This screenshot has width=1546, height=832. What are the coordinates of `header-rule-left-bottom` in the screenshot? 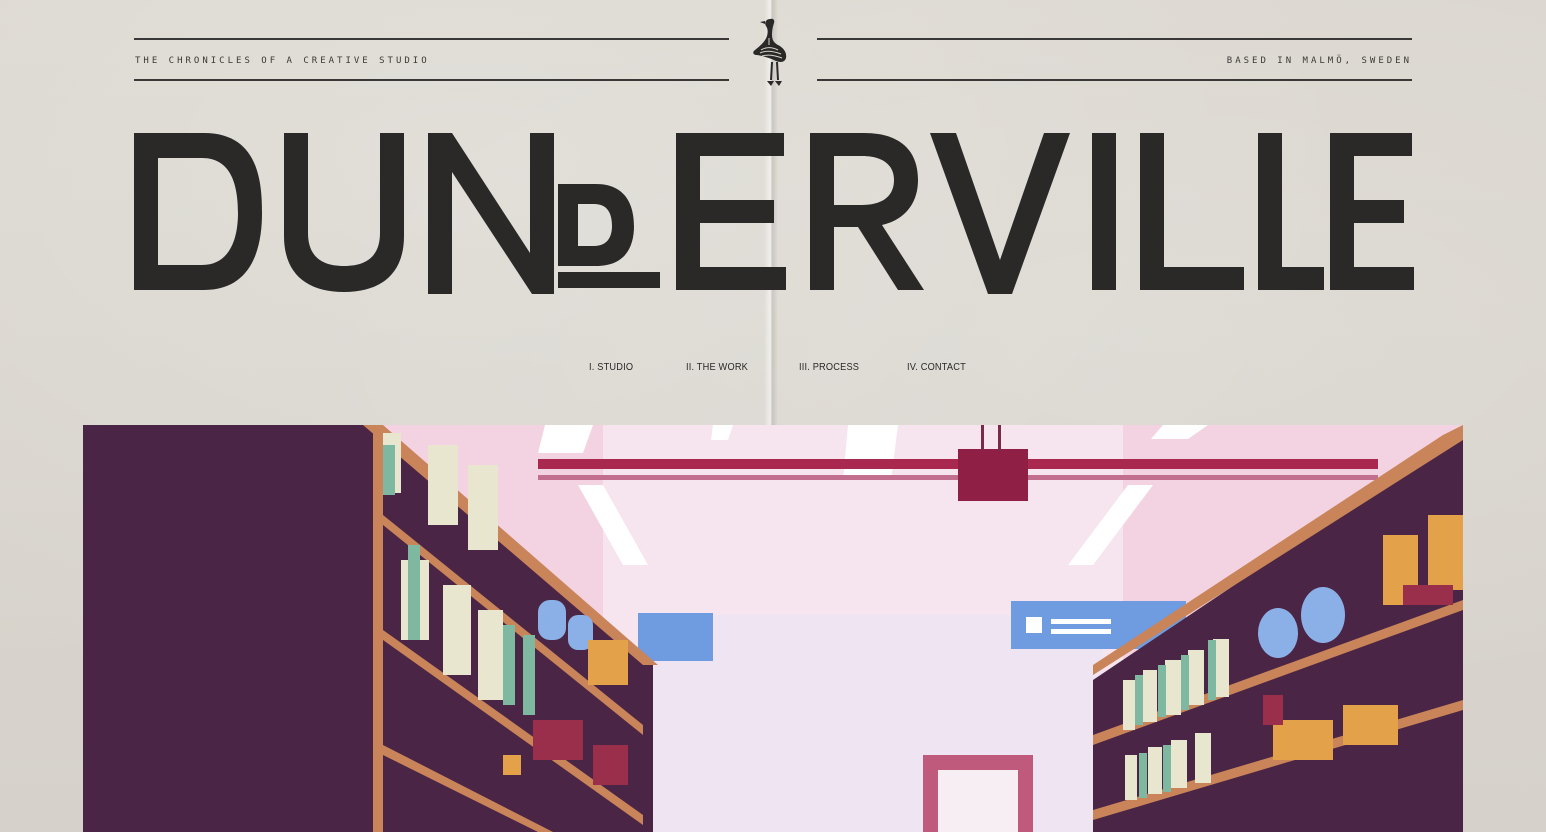 It's located at (431, 80).